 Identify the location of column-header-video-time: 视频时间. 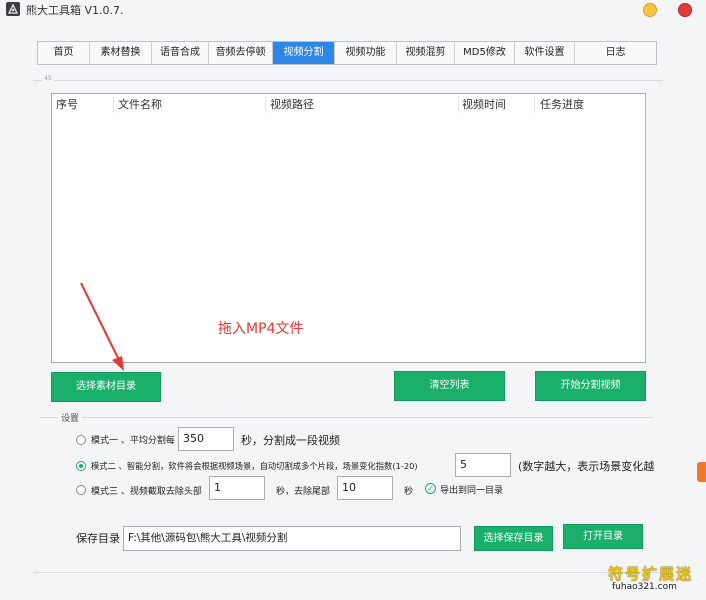
(484, 104).